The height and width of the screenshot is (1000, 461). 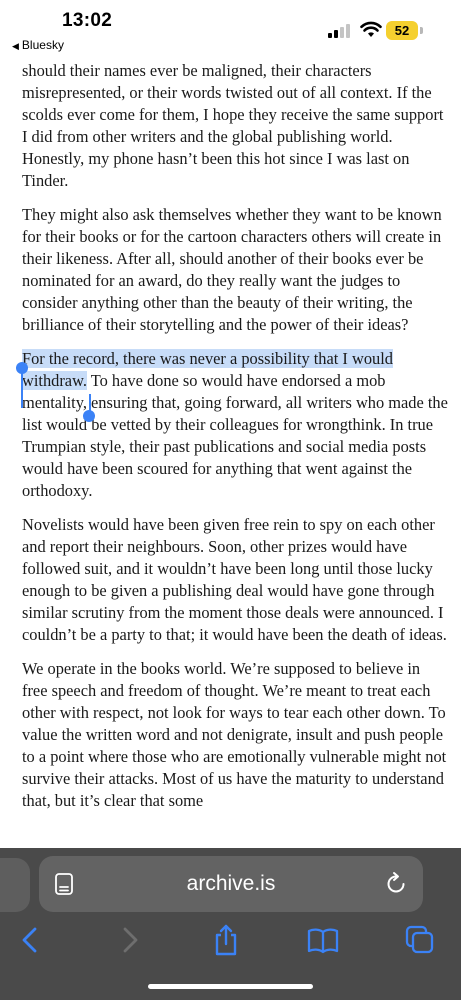 I want to click on status-time: 13:02, so click(x=87, y=20).